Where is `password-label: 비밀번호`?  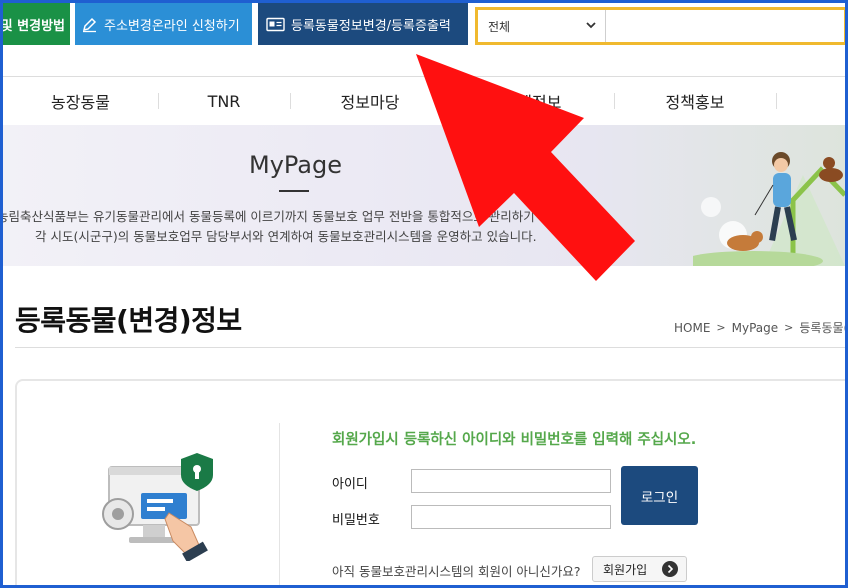 password-label: 비밀번호 is located at coordinates (356, 520).